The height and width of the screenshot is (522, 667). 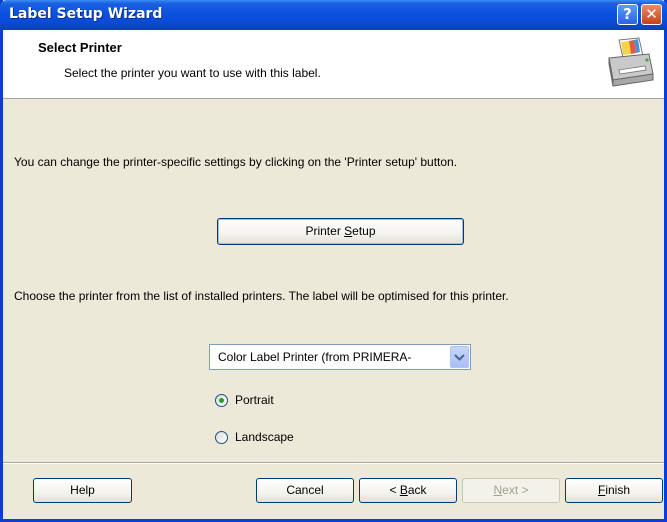 I want to click on question-icon: ?, so click(x=627, y=14).